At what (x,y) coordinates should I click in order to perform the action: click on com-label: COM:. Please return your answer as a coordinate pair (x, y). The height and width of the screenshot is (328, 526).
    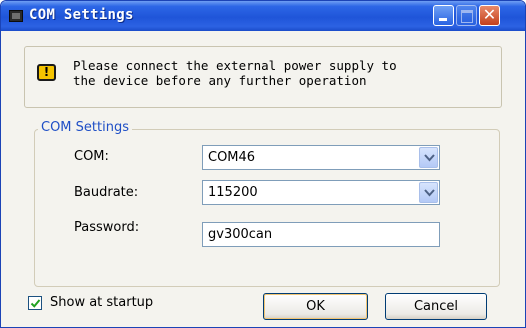
    Looking at the image, I should click on (91, 156).